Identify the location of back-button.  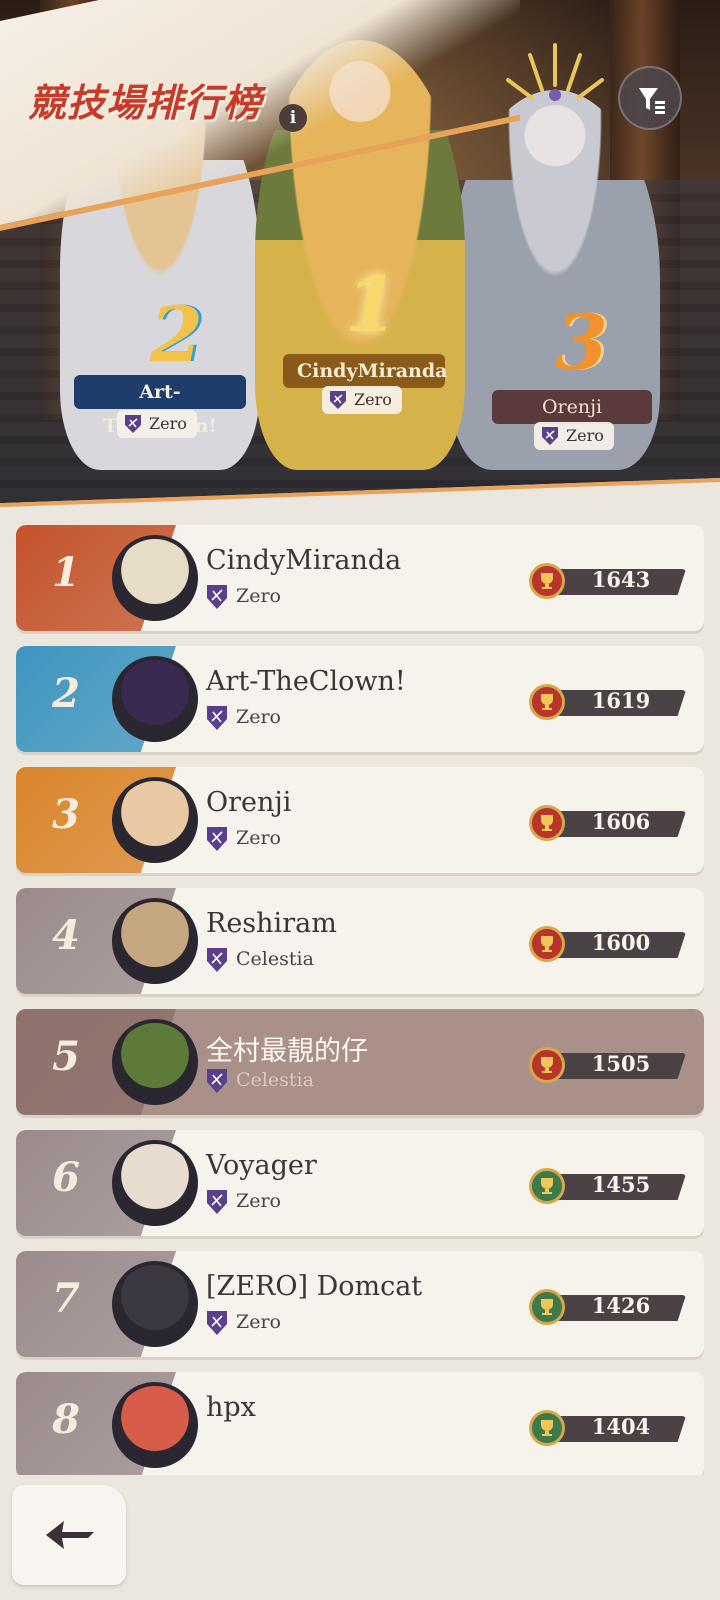
(69, 1535).